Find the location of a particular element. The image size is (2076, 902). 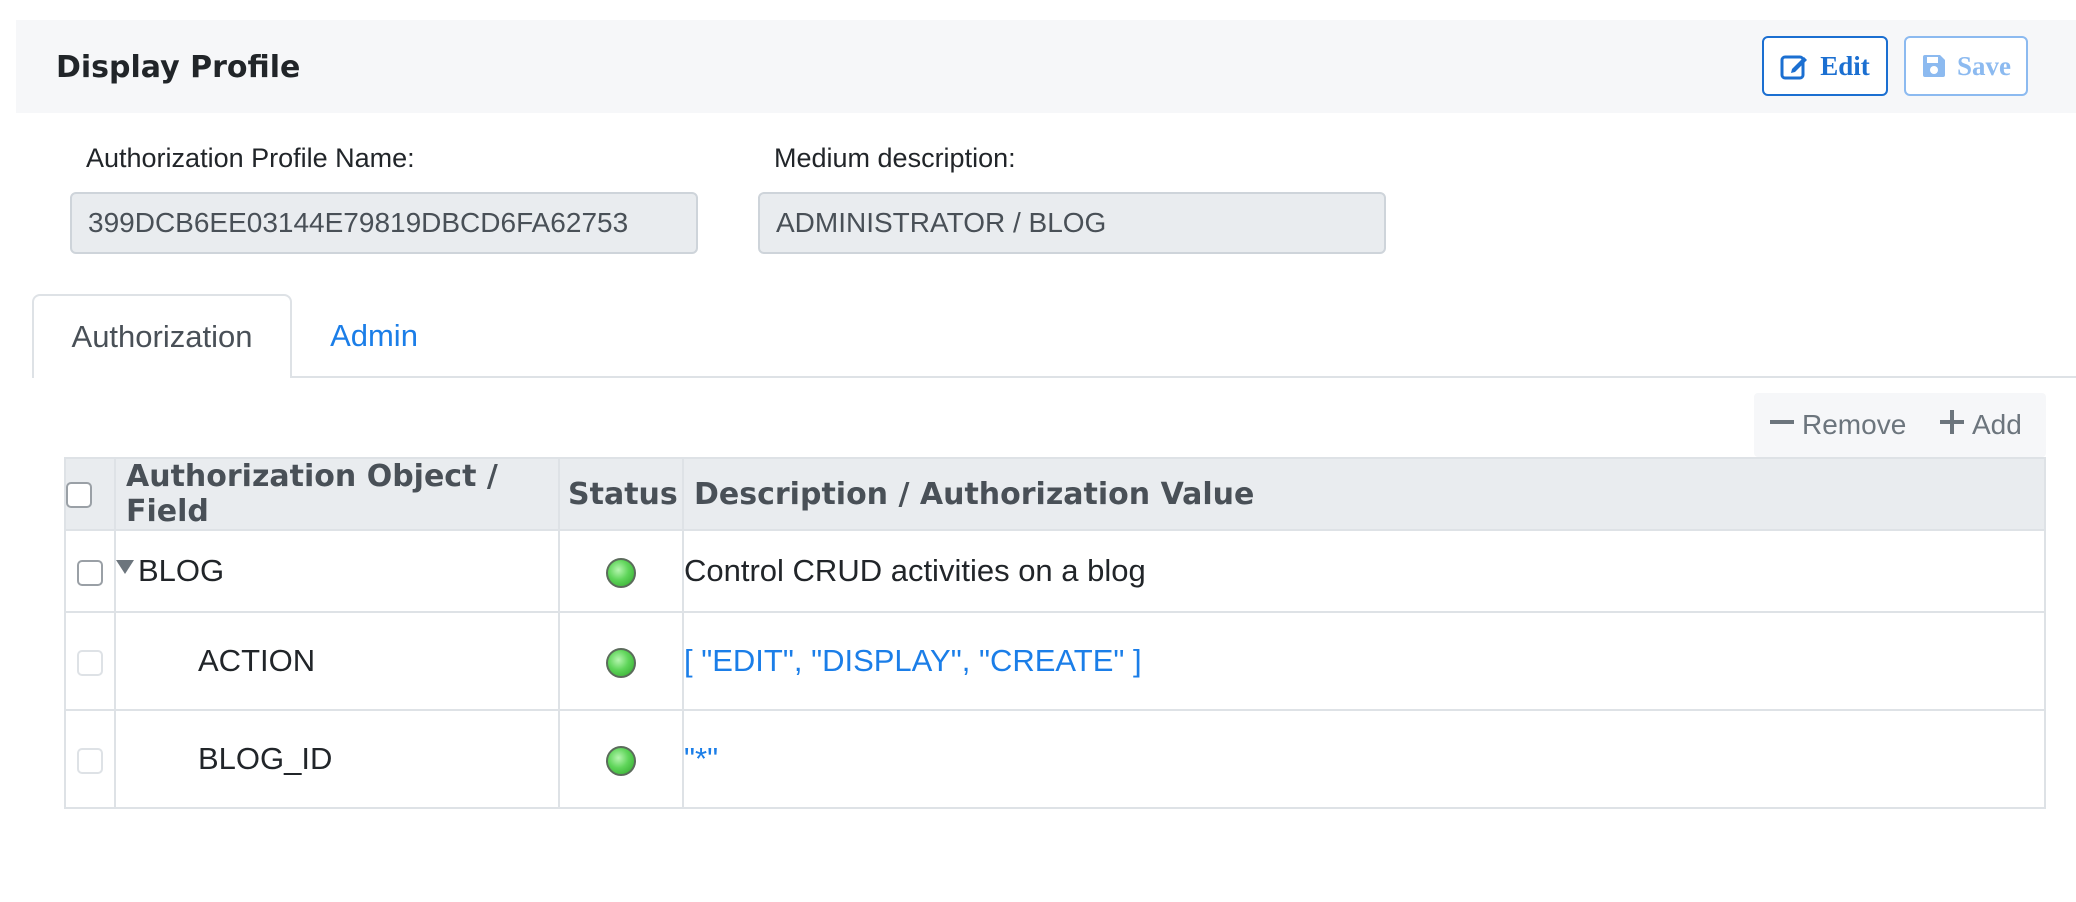

add-button-label: Add is located at coordinates (1997, 424).